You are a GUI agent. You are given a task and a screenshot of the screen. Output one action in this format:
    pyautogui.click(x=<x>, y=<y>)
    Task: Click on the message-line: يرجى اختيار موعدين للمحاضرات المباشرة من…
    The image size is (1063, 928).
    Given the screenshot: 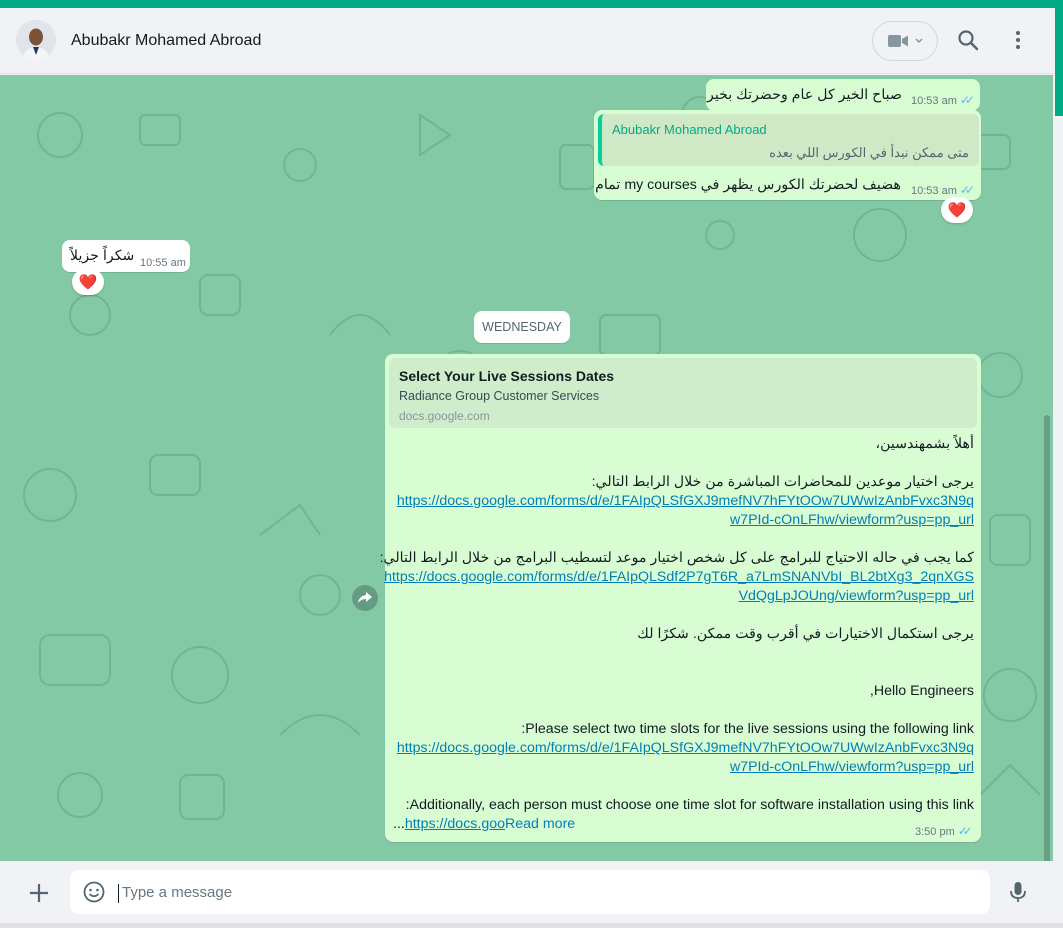 What is the action you would take?
    pyautogui.click(x=782, y=482)
    